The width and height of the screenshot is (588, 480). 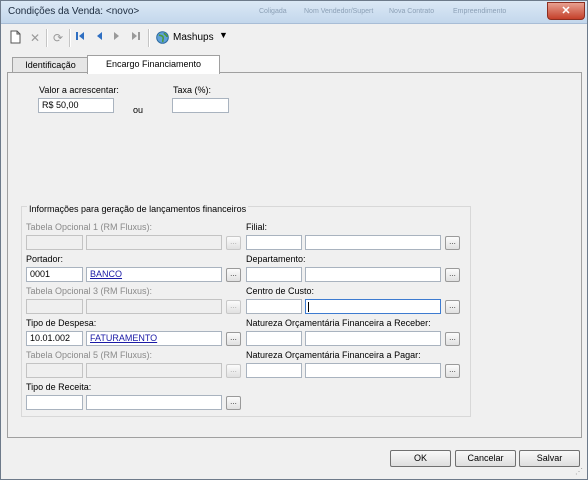 I want to click on natureza-receber-desc, so click(x=373, y=338).